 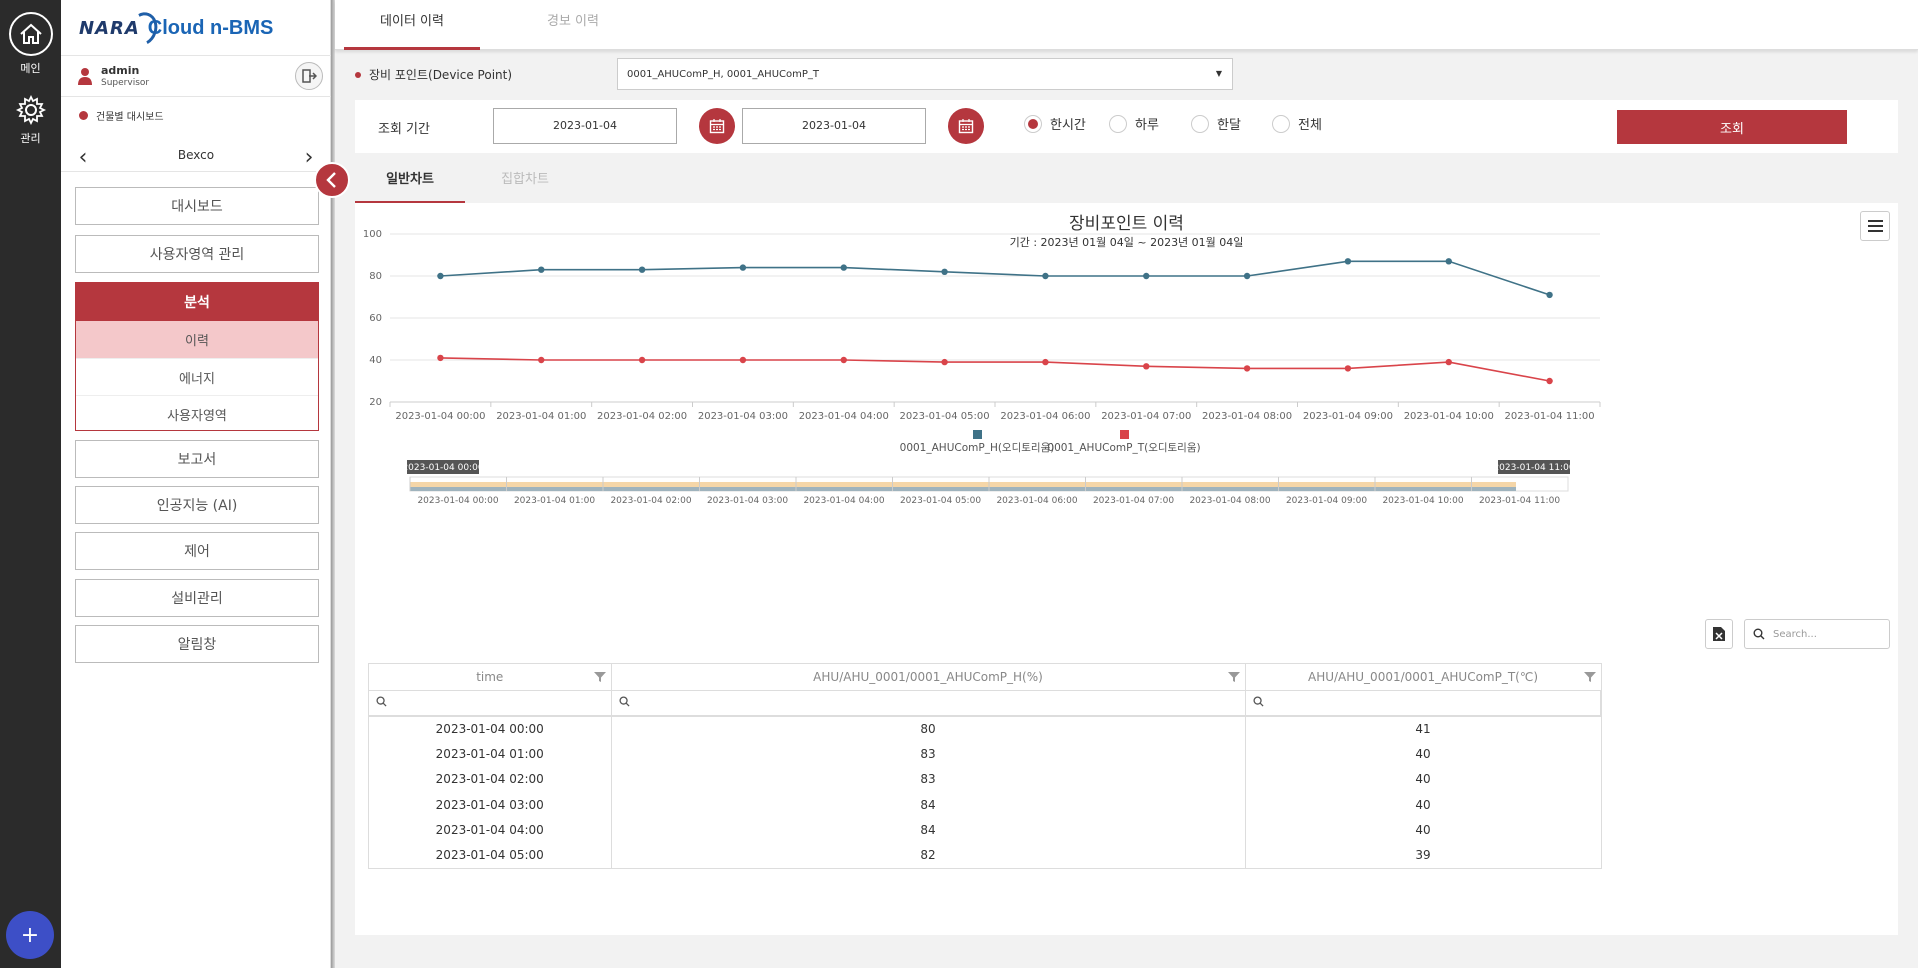 I want to click on user-panel: admin Supervisor, so click(x=196, y=76).